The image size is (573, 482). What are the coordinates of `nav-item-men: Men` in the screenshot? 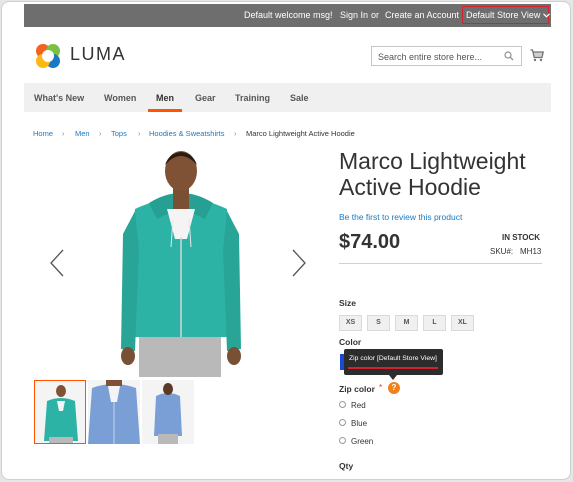 It's located at (165, 98).